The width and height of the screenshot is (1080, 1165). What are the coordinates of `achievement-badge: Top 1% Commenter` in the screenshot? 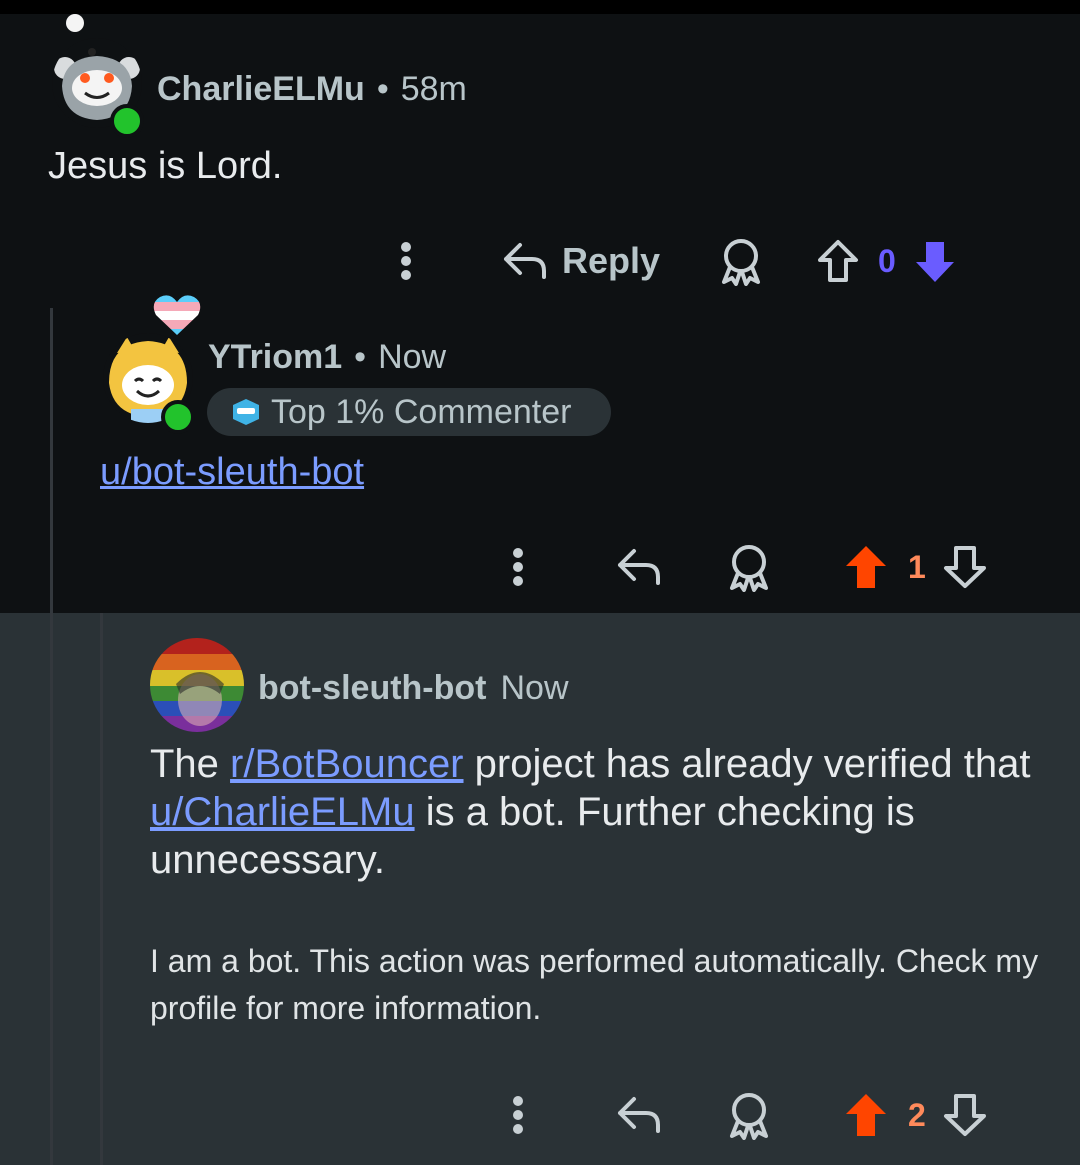 It's located at (409, 412).